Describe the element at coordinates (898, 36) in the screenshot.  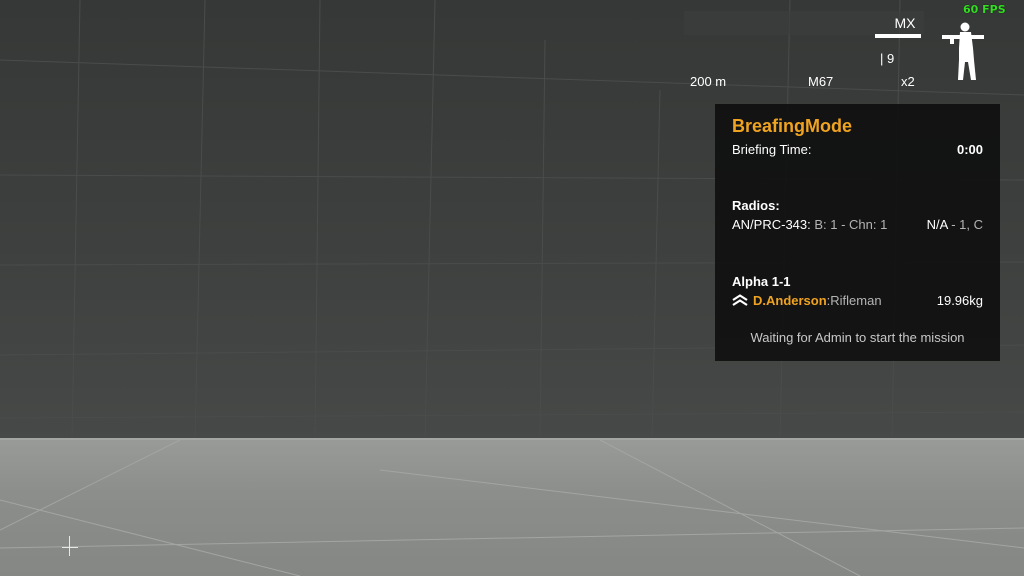
I see `weapon-selected-indicator` at that location.